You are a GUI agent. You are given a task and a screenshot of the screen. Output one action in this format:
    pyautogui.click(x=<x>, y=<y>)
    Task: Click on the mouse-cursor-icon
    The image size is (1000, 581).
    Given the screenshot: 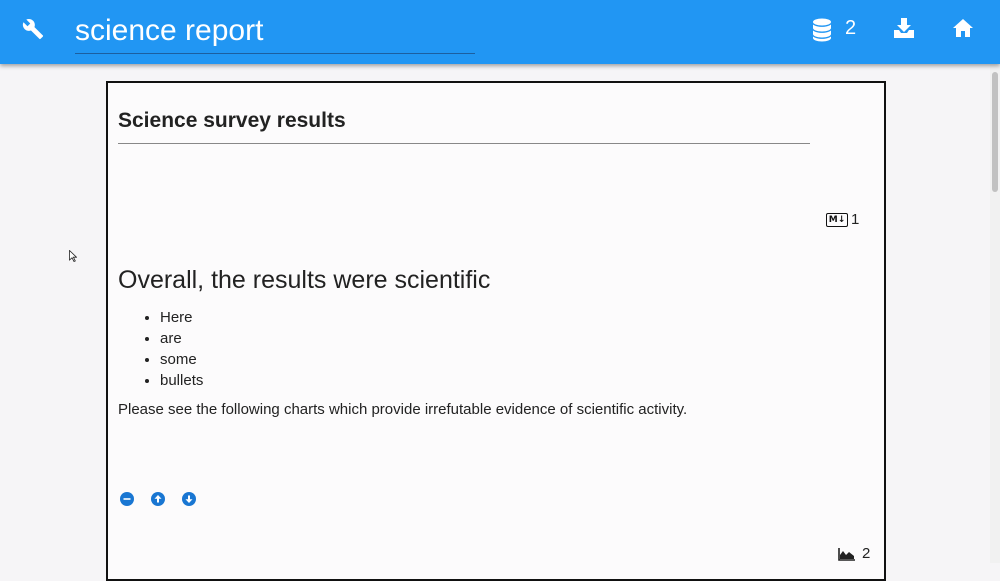 What is the action you would take?
    pyautogui.click(x=73, y=256)
    